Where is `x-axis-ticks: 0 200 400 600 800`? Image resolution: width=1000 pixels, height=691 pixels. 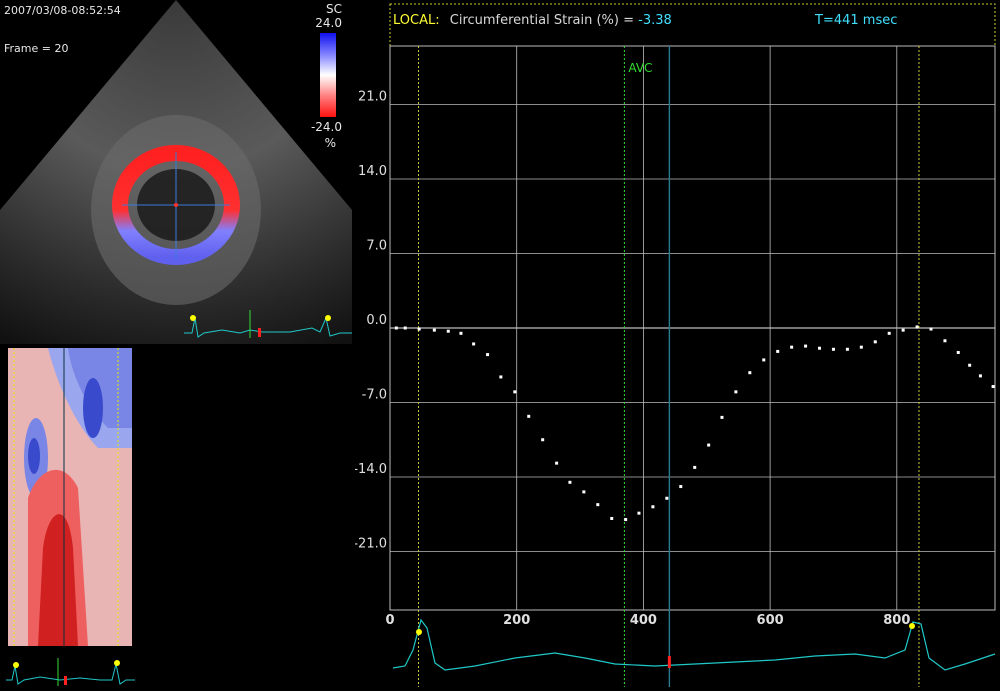
x-axis-ticks: 0 200 400 600 800 is located at coordinates (647, 620).